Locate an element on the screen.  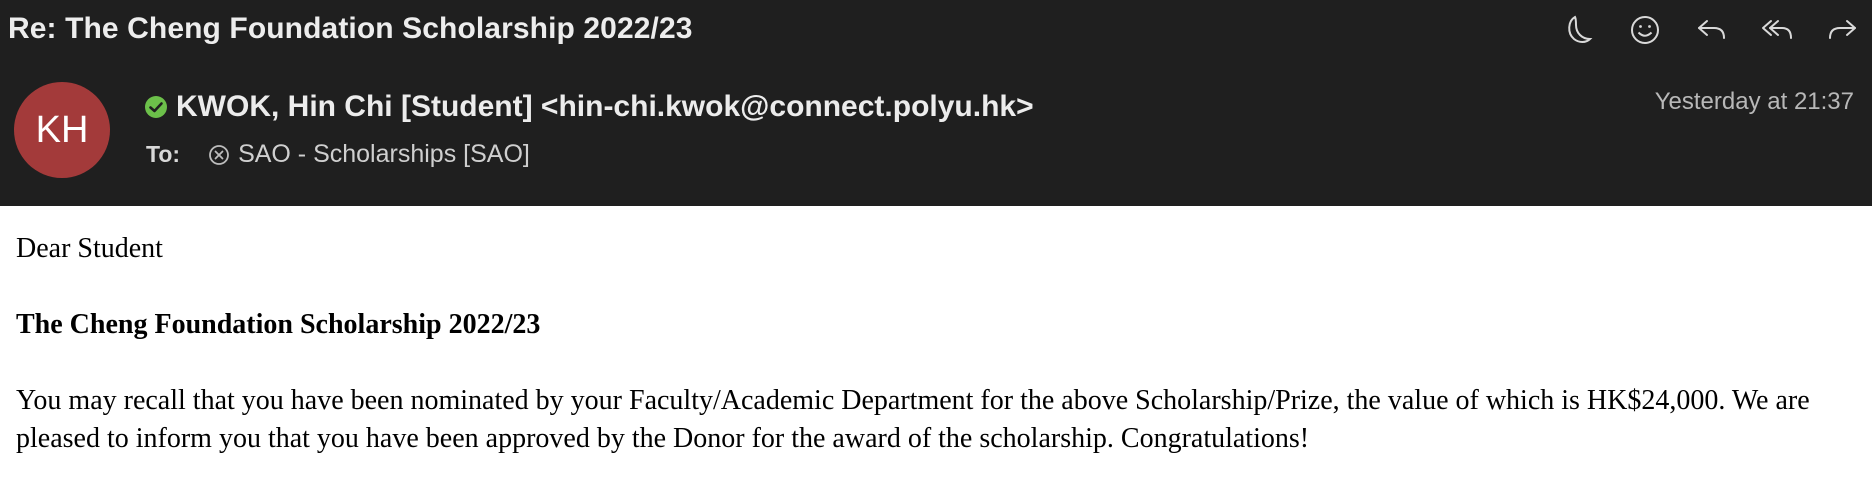
moon-icon is located at coordinates (1580, 29).